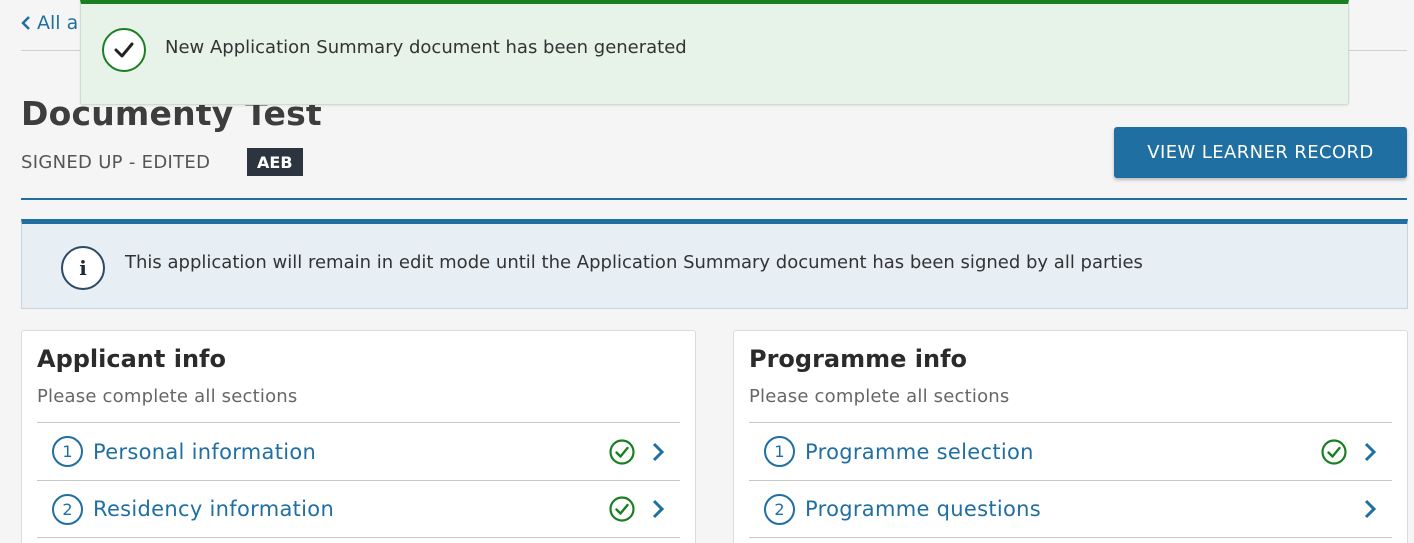 Image resolution: width=1414 pixels, height=543 pixels. I want to click on section-label: Programme selection, so click(919, 452).